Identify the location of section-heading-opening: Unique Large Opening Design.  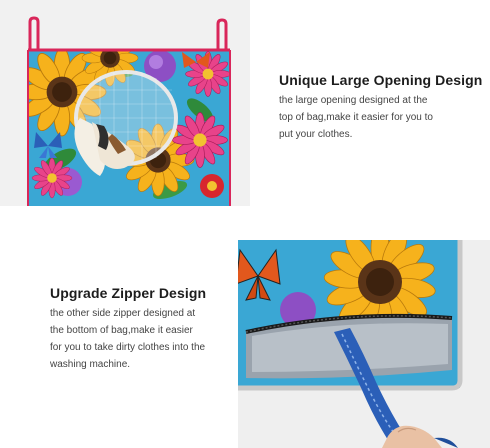
(381, 80).